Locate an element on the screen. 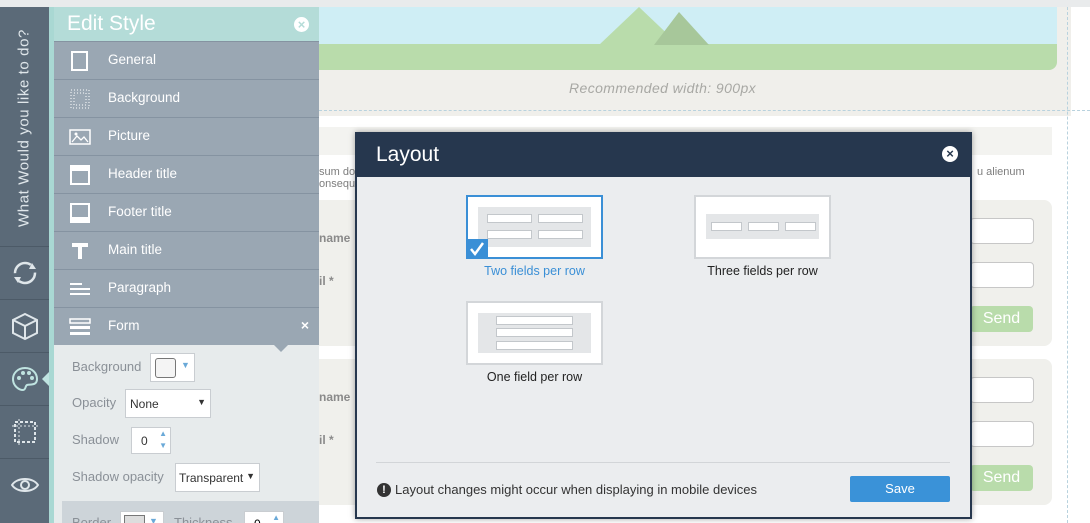 The image size is (1090, 523). menu-item-label: Footer title is located at coordinates (140, 211).